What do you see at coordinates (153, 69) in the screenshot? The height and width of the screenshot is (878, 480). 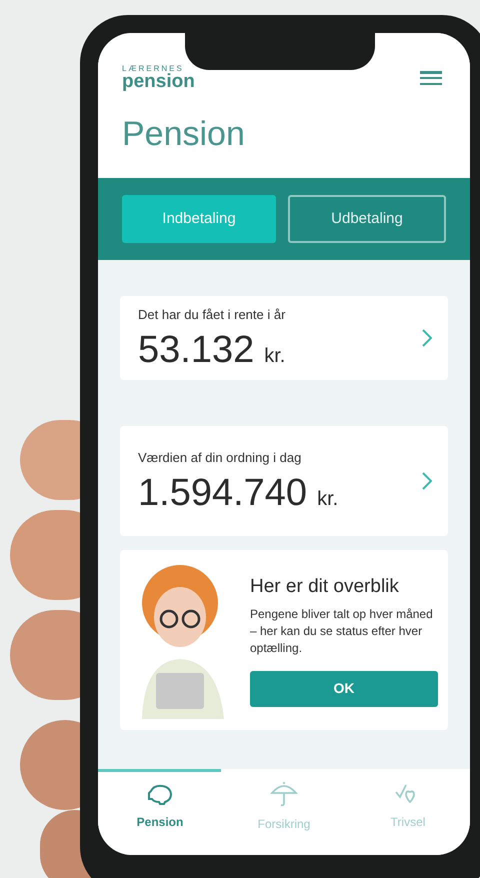 I see `logo-top-text: LÆRERNES` at bounding box center [153, 69].